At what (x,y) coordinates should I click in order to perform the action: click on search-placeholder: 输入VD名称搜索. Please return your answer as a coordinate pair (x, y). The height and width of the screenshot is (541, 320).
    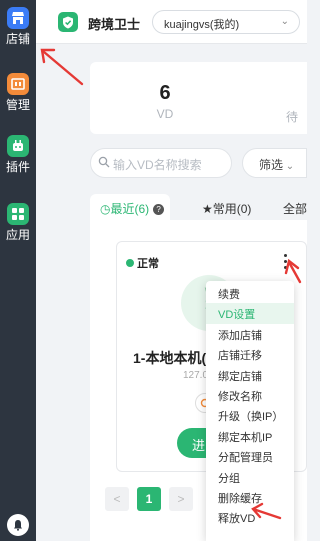
    Looking at the image, I should click on (157, 165).